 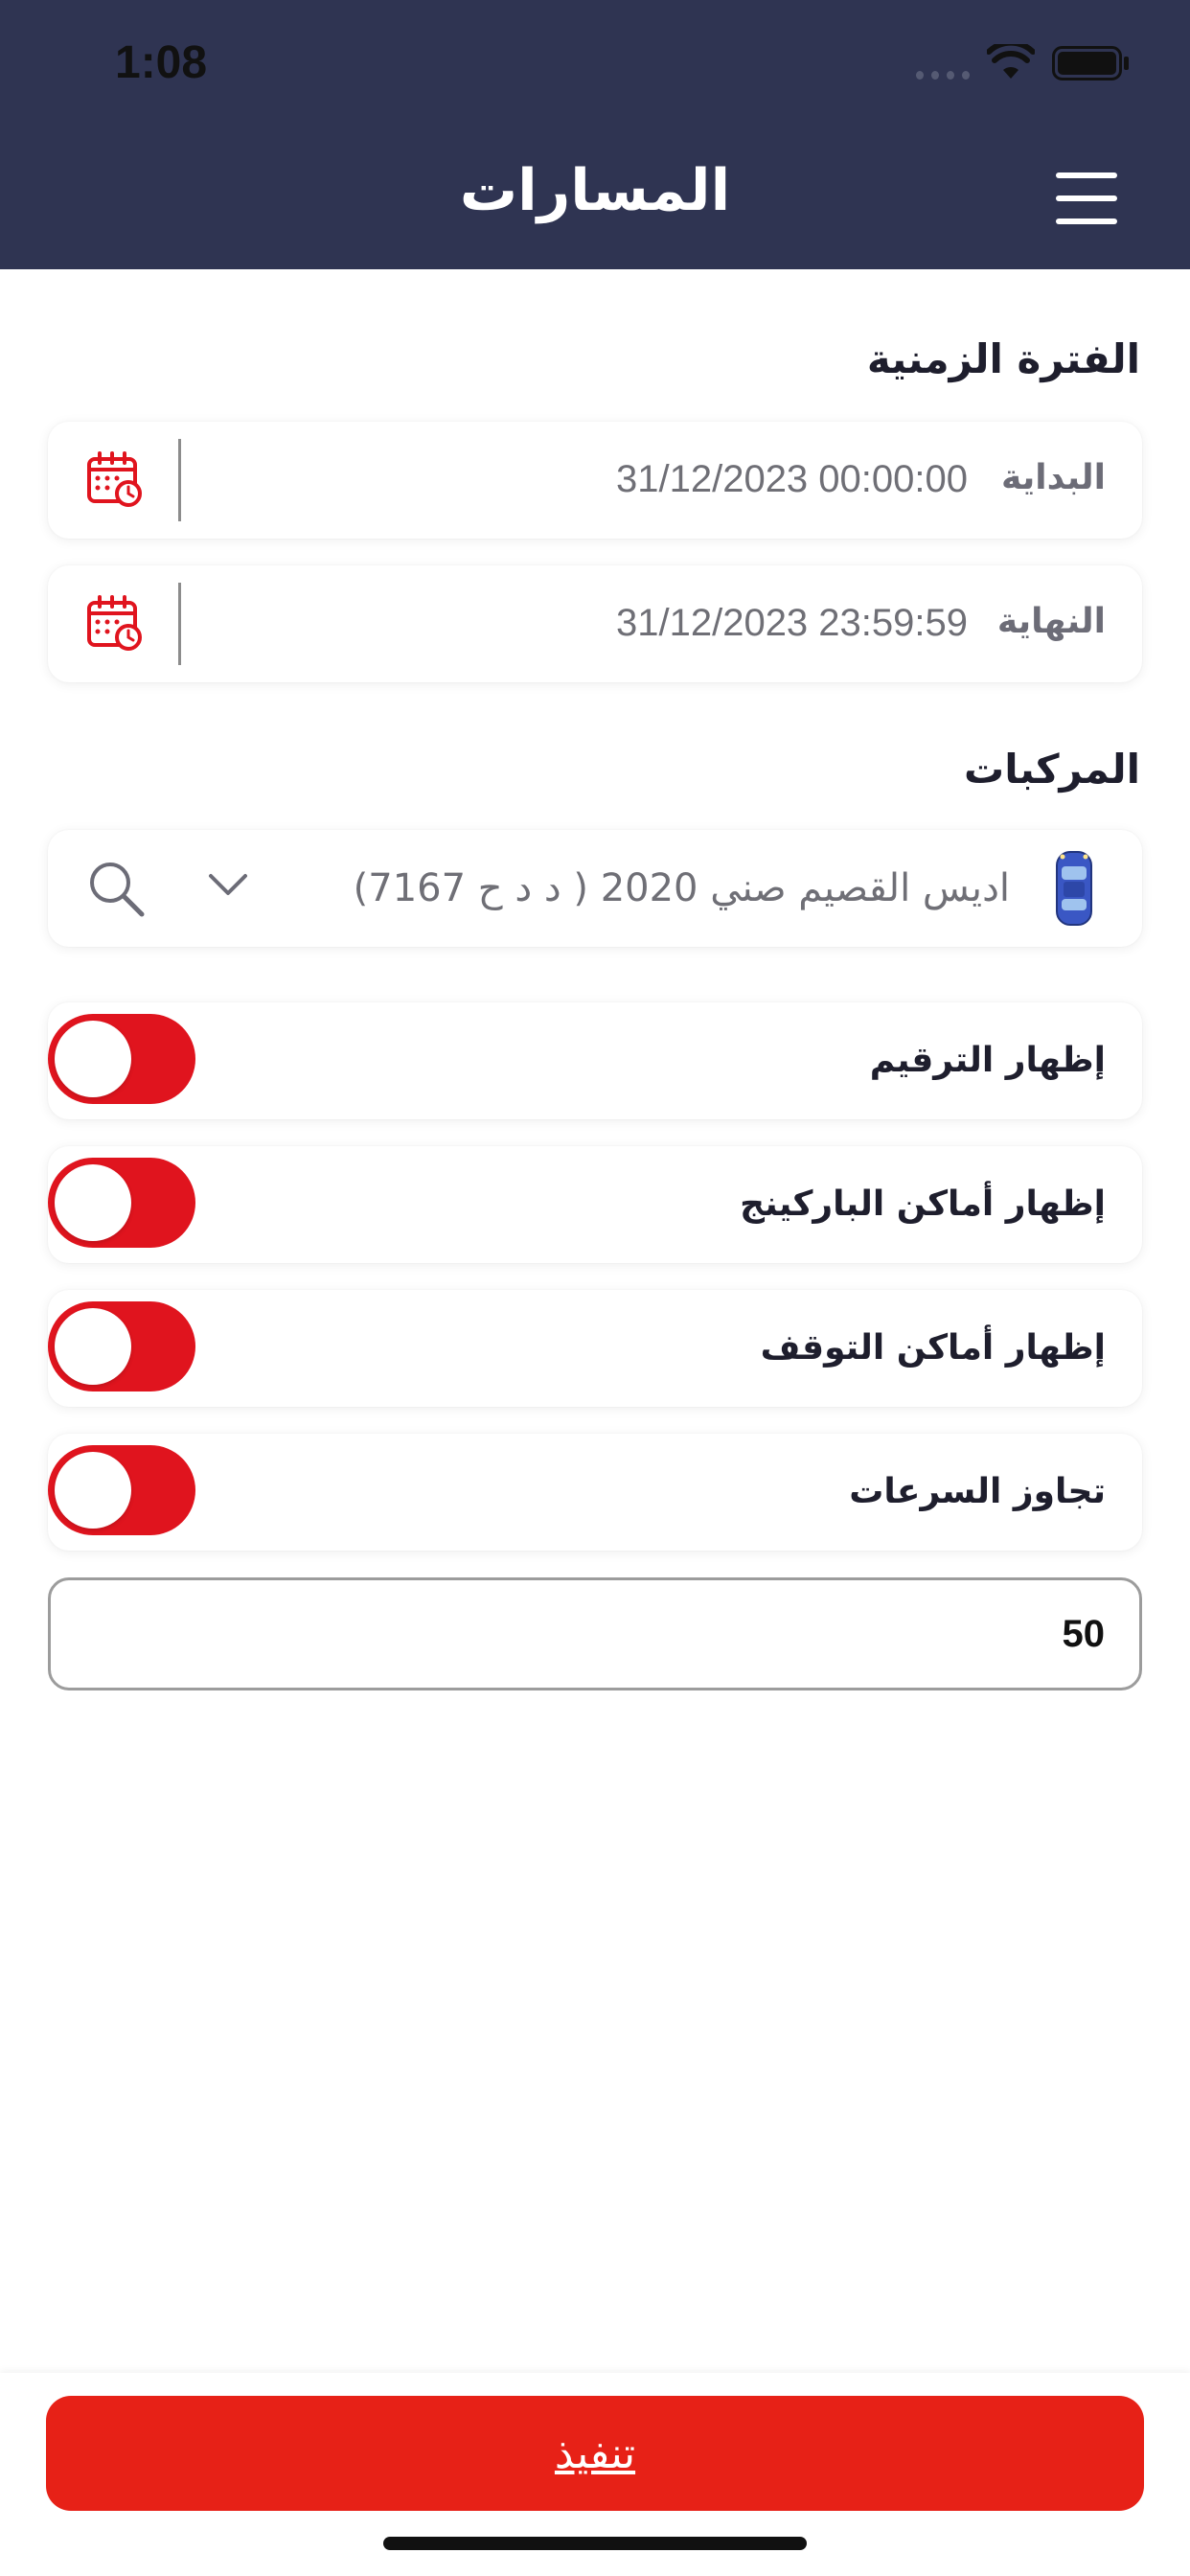 I want to click on toggle-row-parking: إظهار أماكن الباركينج, so click(x=595, y=1204).